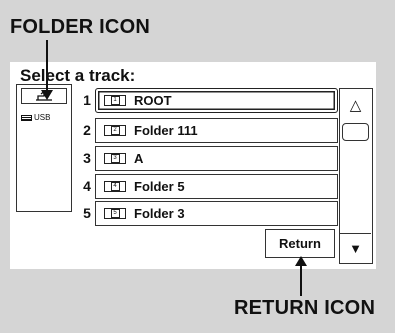  Describe the element at coordinates (166, 130) in the screenshot. I see `track-label: Folder 111` at that location.